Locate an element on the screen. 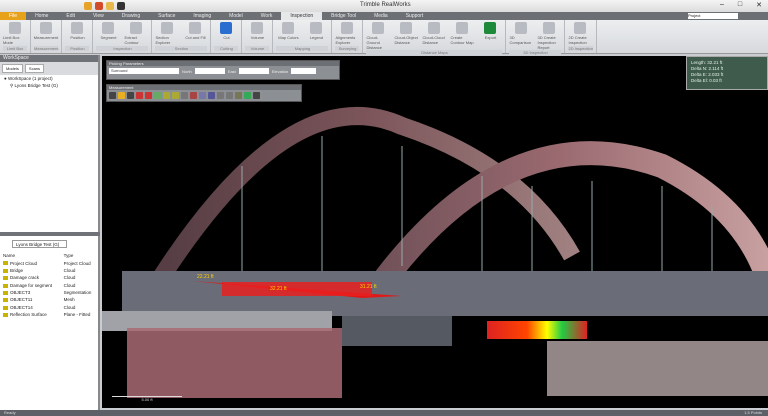  ribbon-button: Map Colors is located at coordinates (288, 31).